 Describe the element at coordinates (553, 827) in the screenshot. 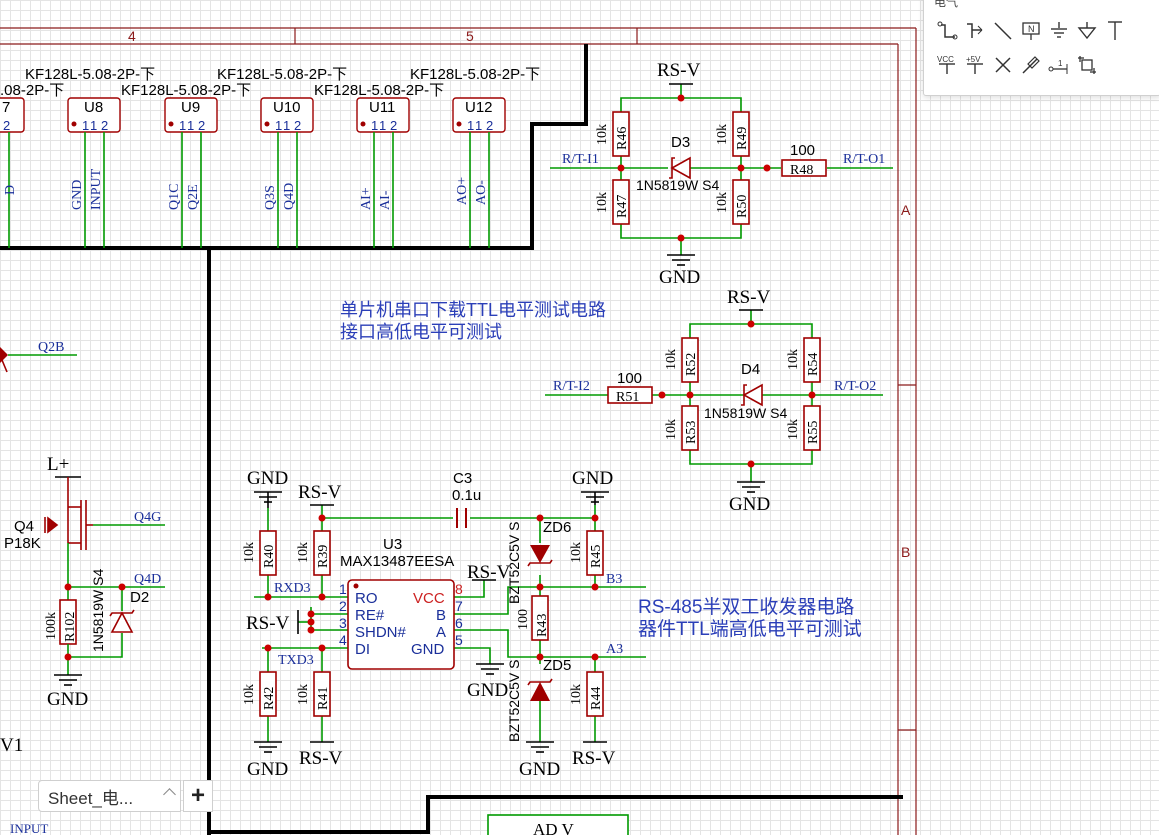

I see `ad-v-label: AD V` at that location.